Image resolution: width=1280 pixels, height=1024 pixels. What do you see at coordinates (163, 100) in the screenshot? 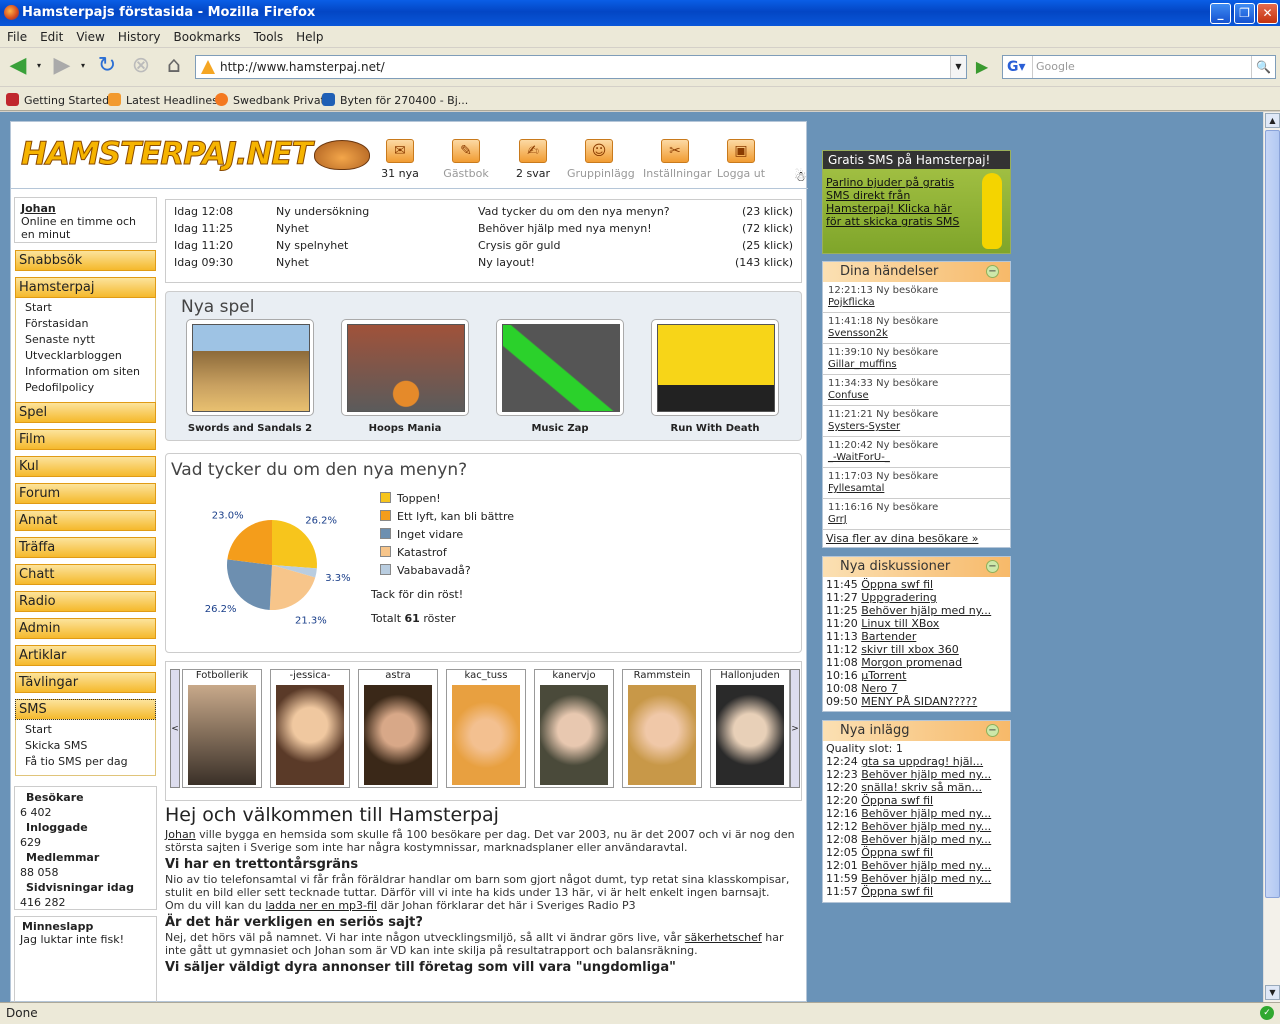
I see `bookmark-latest-headlines: Latest Headlines` at bounding box center [163, 100].